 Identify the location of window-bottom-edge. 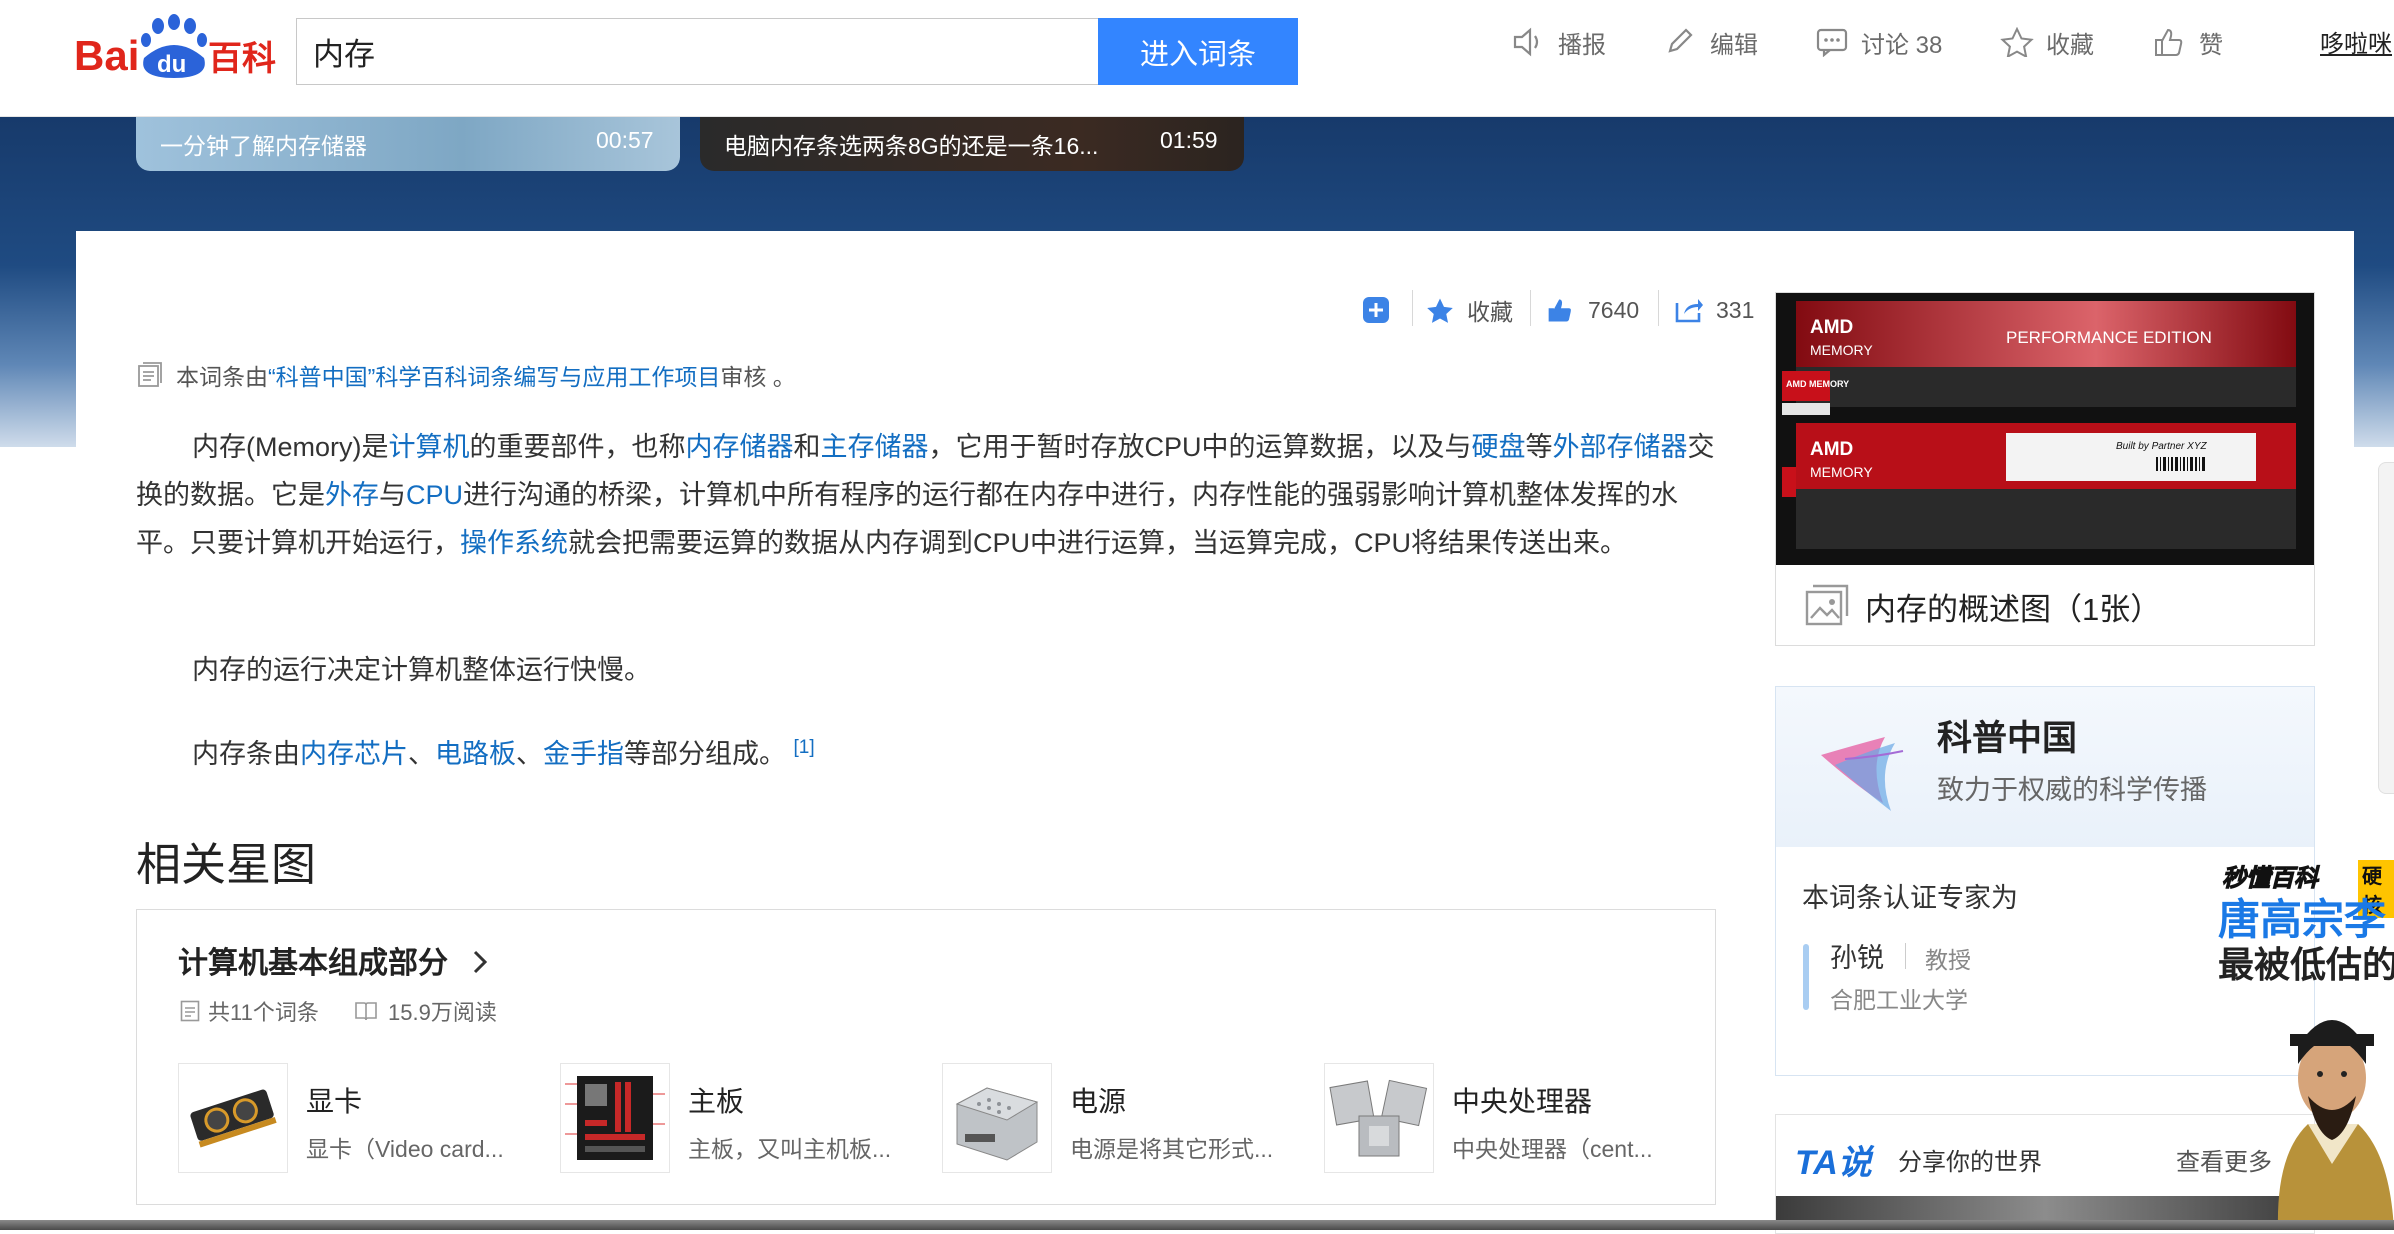
(1197, 1225).